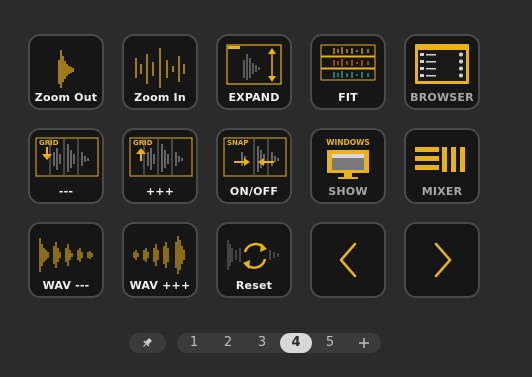 The height and width of the screenshot is (377, 532). I want to click on mixer-button: MIXER, so click(442, 166).